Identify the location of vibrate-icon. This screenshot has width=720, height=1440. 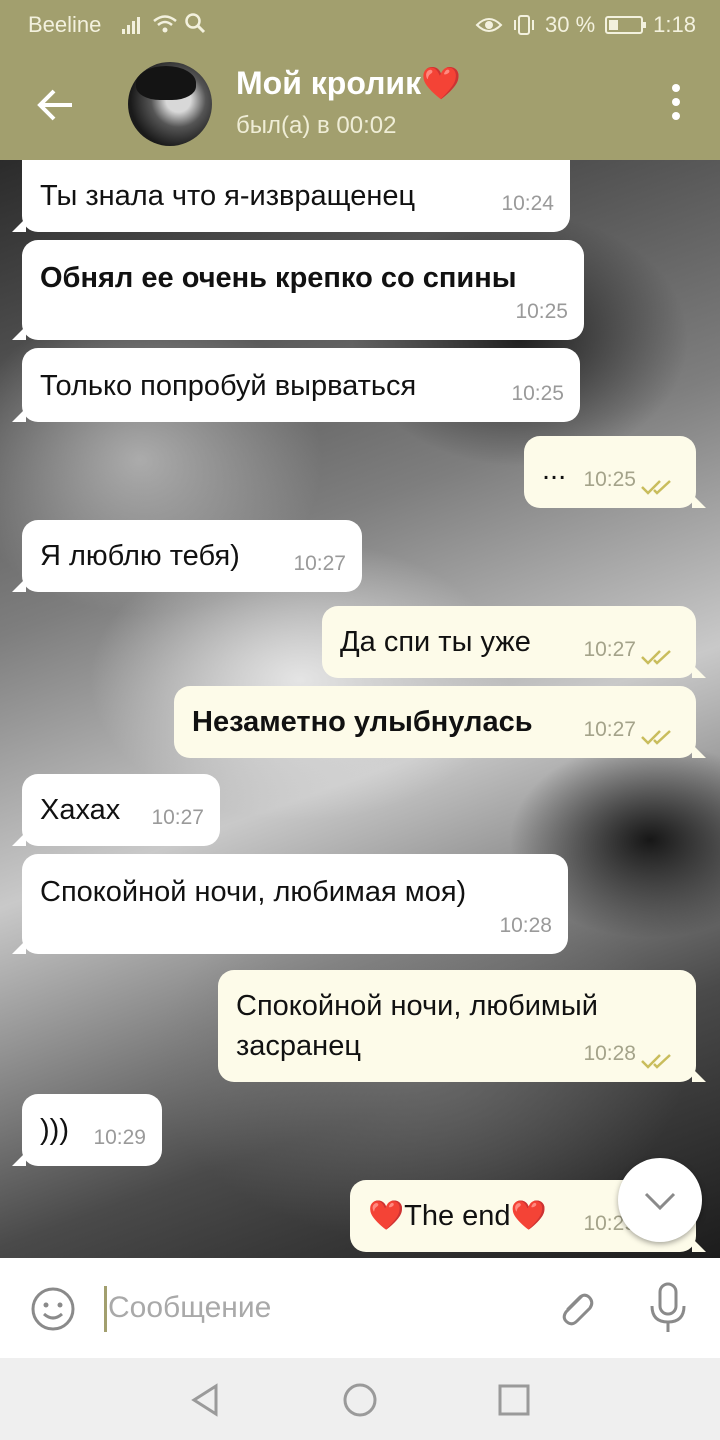
(524, 25).